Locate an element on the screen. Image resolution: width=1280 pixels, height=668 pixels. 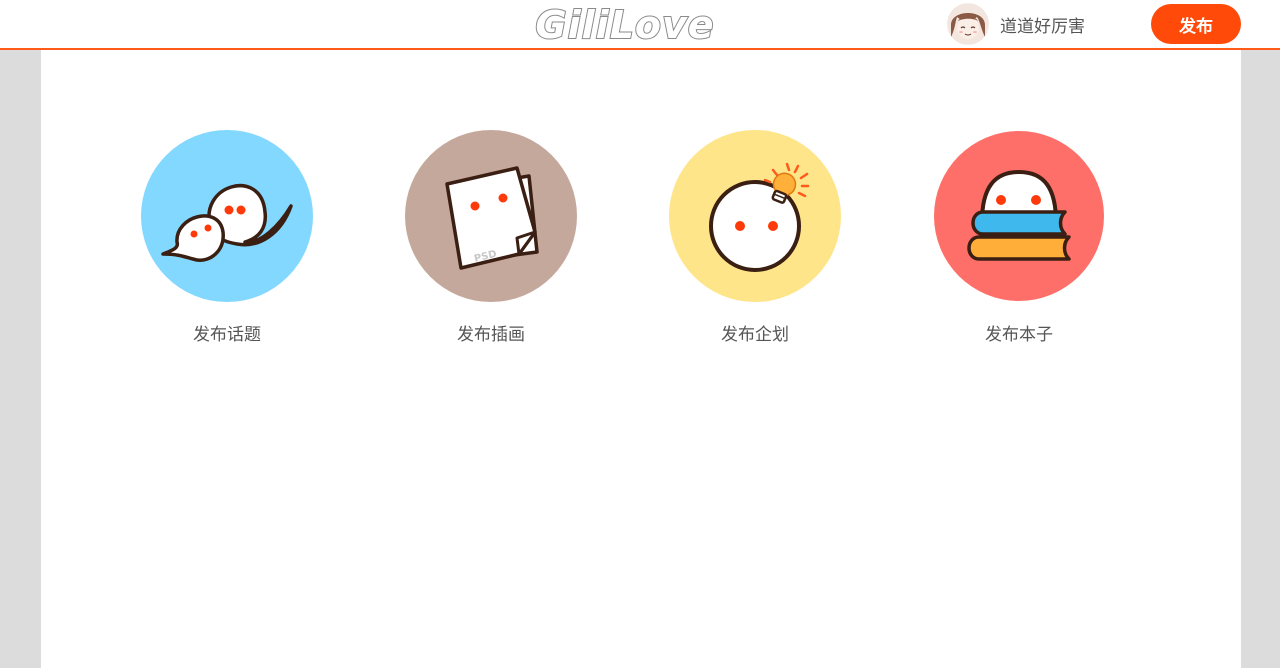
option-label: 发布企划 is located at coordinates (755, 332).